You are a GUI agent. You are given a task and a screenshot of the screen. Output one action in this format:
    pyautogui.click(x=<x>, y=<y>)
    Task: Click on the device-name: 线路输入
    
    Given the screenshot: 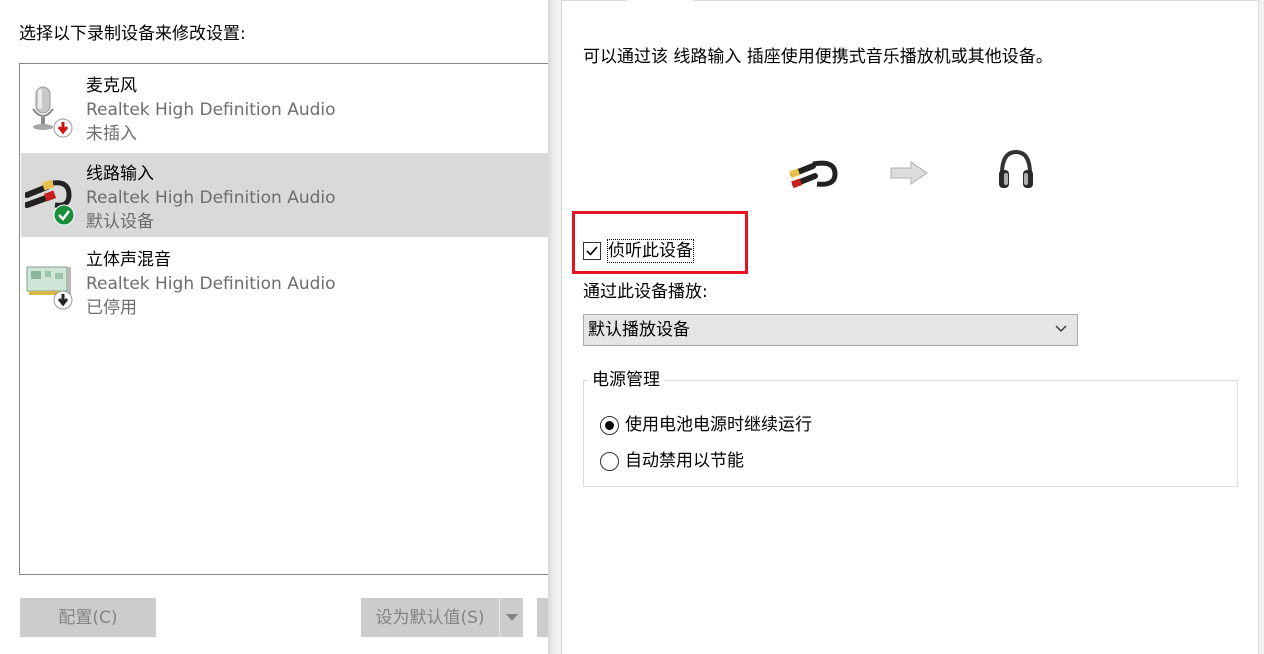 What is the action you would take?
    pyautogui.click(x=120, y=174)
    